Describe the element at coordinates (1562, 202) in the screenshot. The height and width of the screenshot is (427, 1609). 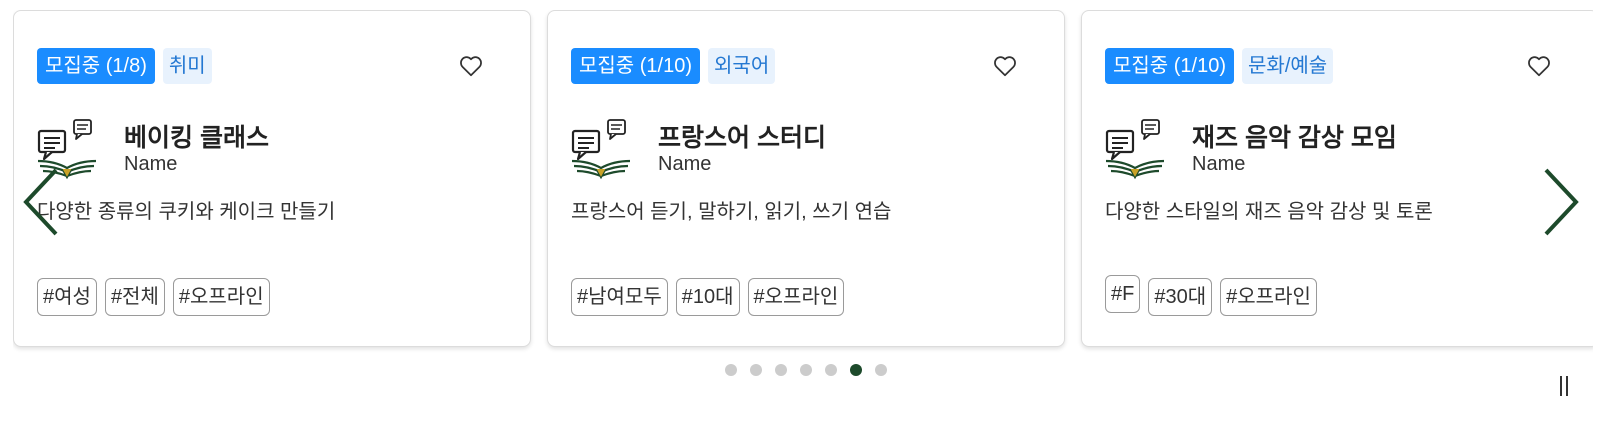
I see `chevron-right-icon` at that location.